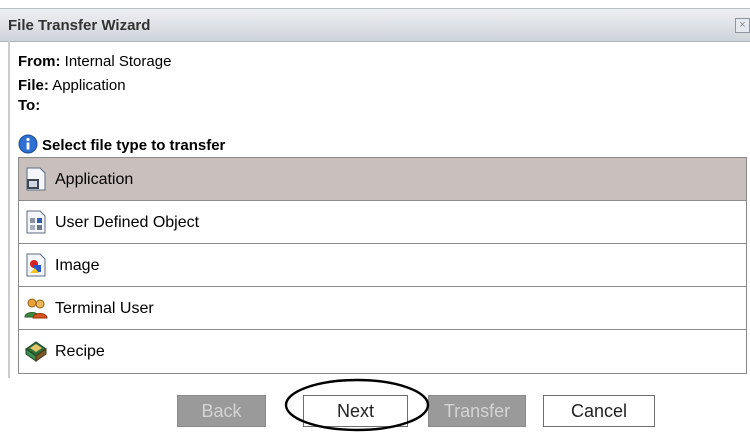  I want to click on list-item-image: Image, so click(382, 265).